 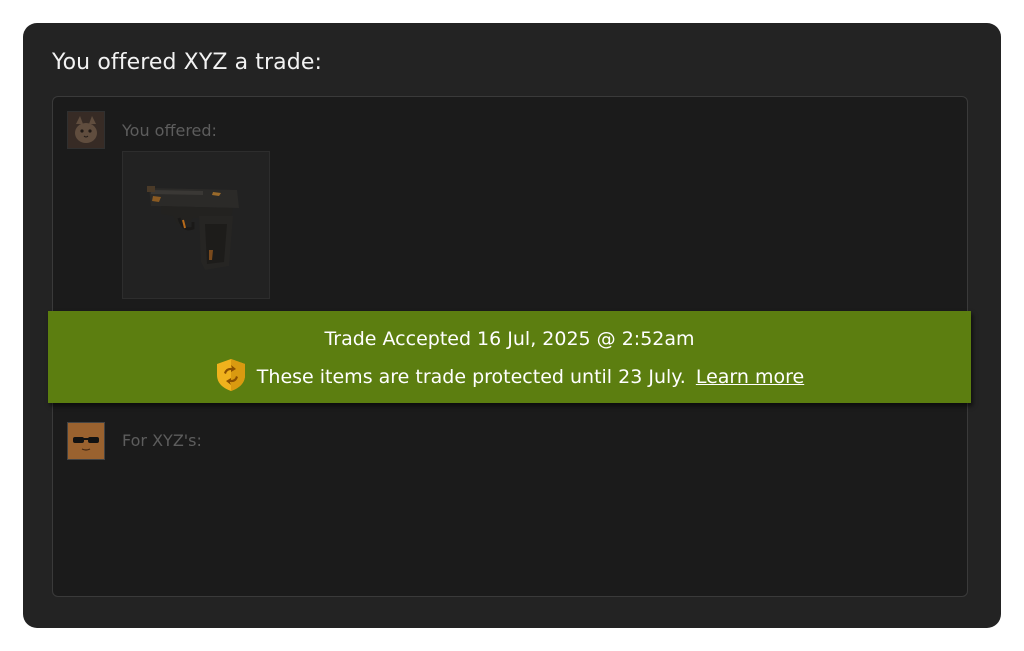 I want to click on partner-avatar, so click(x=86, y=441).